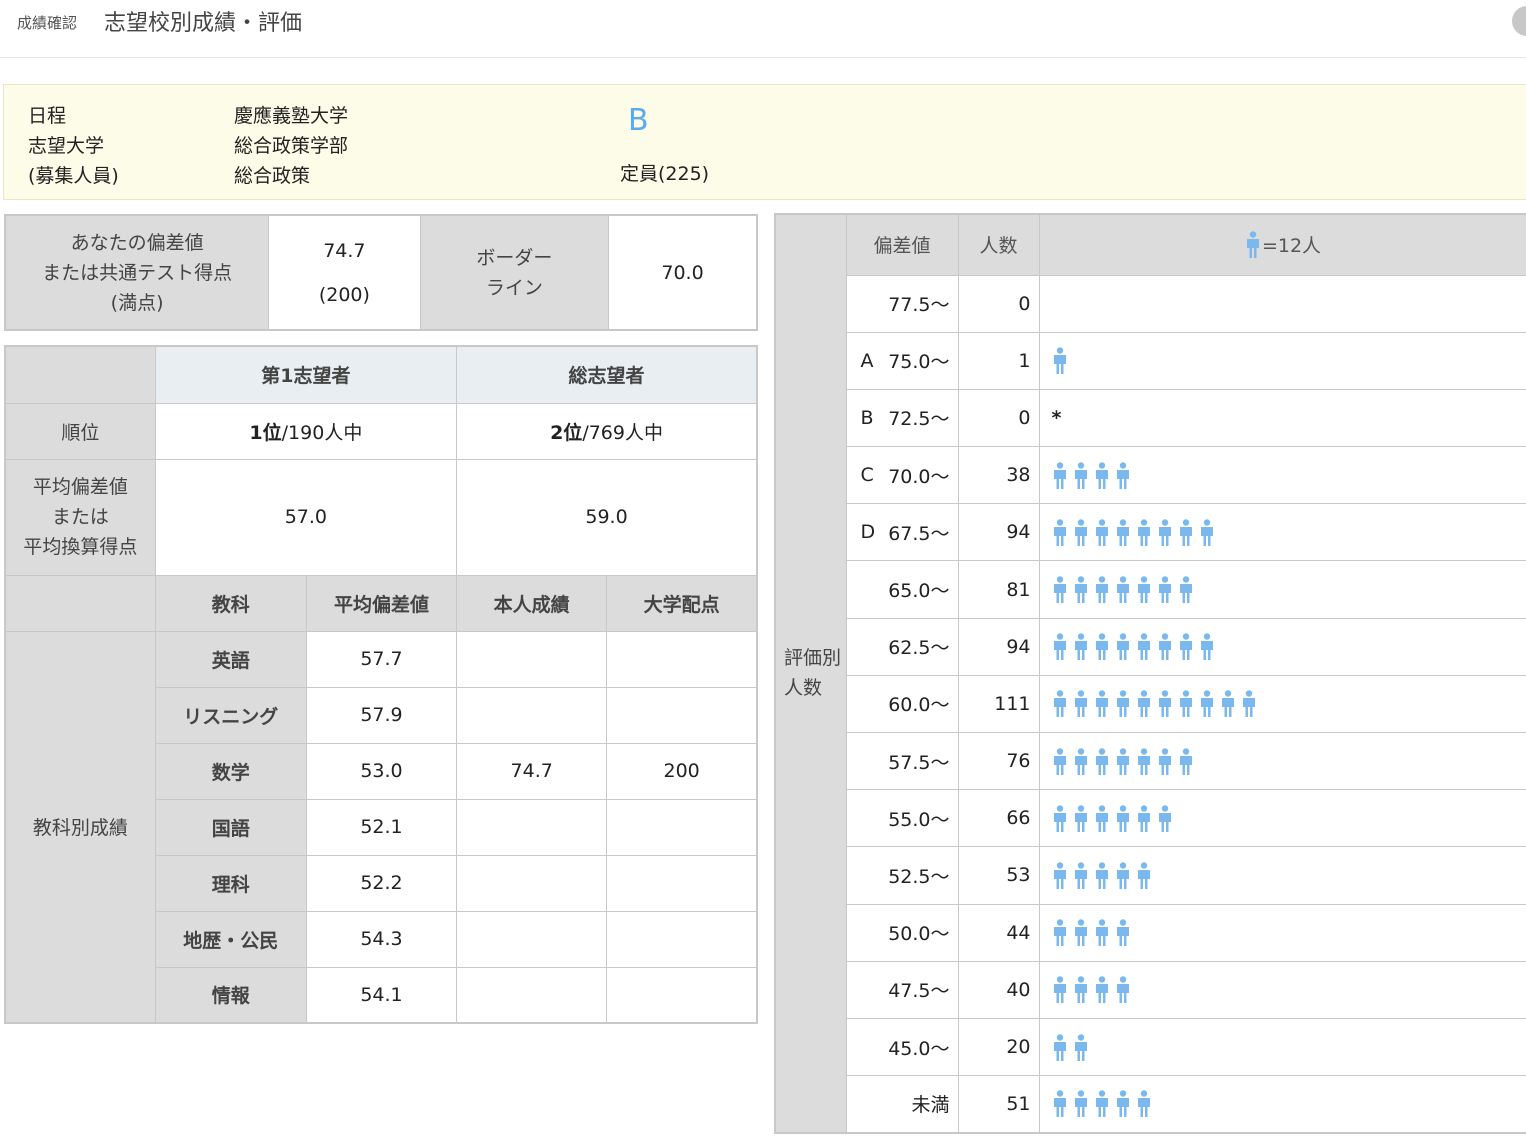 Image resolution: width=1526 pixels, height=1138 pixels. What do you see at coordinates (607, 517) in the screenshot?
I see `average-total: 59.0` at bounding box center [607, 517].